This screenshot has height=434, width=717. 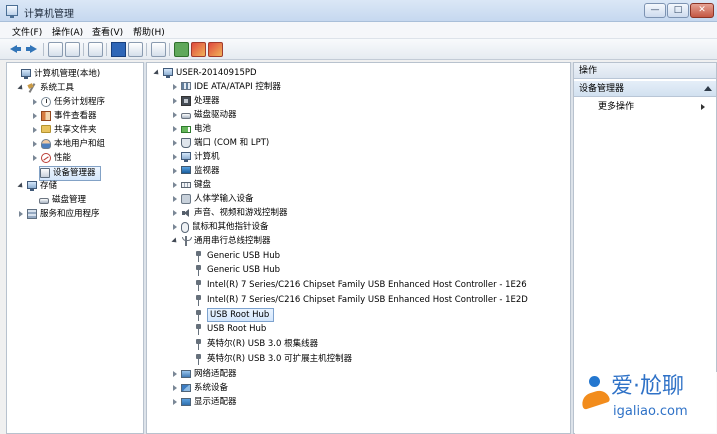 What do you see at coordinates (95, 49) in the screenshot?
I see `export-list-icon` at bounding box center [95, 49].